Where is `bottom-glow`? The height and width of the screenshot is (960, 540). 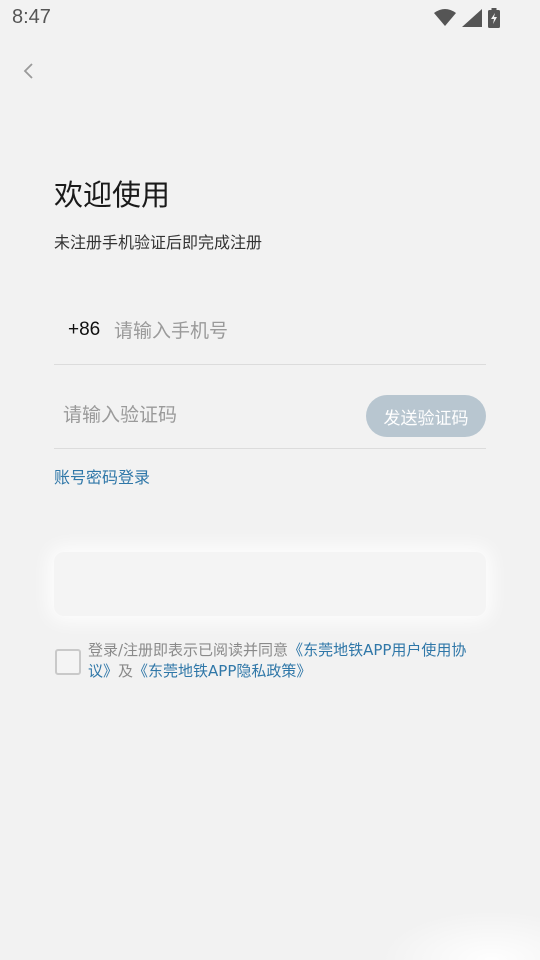 bottom-glow is located at coordinates (460, 935).